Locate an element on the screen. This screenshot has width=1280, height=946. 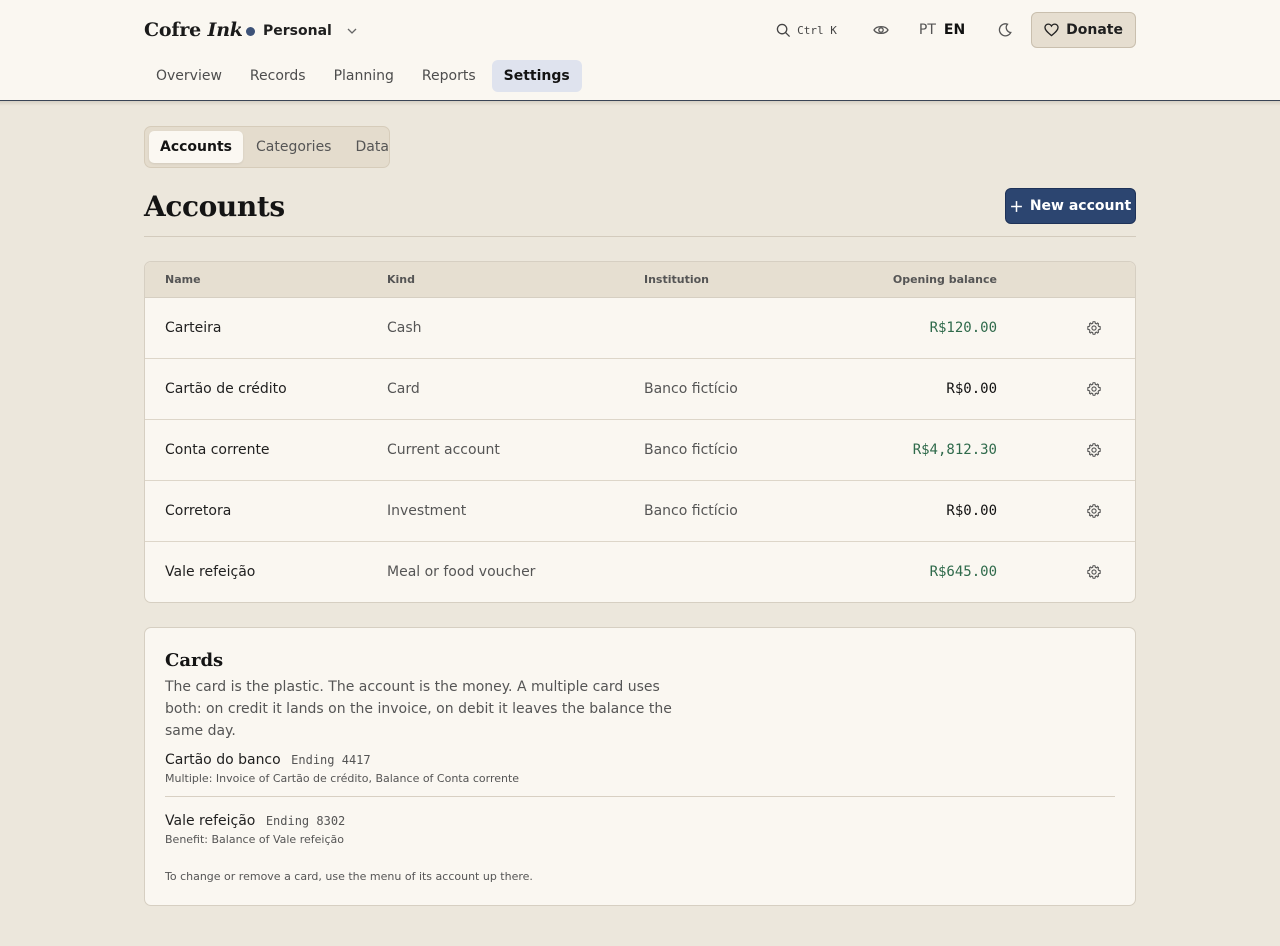
theme-toggle-button is located at coordinates (1005, 30).